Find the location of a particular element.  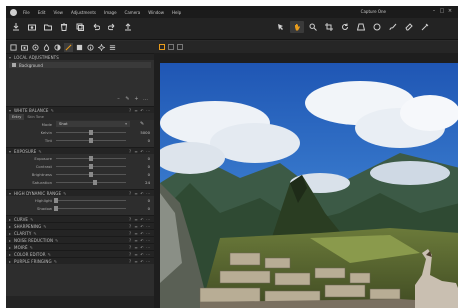

add-layer-button: + is located at coordinates (136, 99).